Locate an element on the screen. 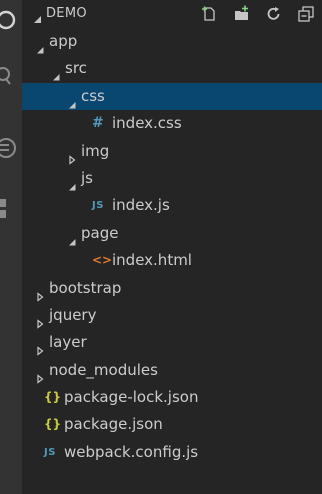 Image resolution: width=322 pixels, height=494 pixels. file-label: index.html is located at coordinates (152, 260).